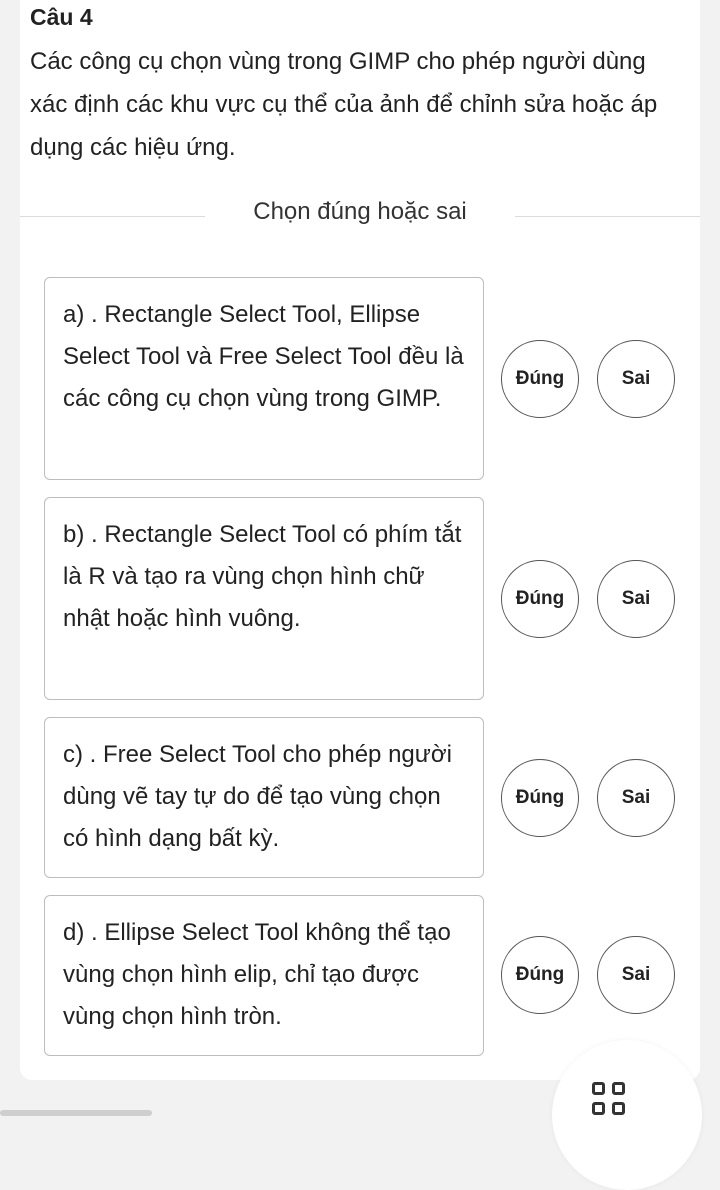 Image resolution: width=720 pixels, height=1190 pixels. What do you see at coordinates (540, 379) in the screenshot?
I see `statement-a-true-button: Đúng` at bounding box center [540, 379].